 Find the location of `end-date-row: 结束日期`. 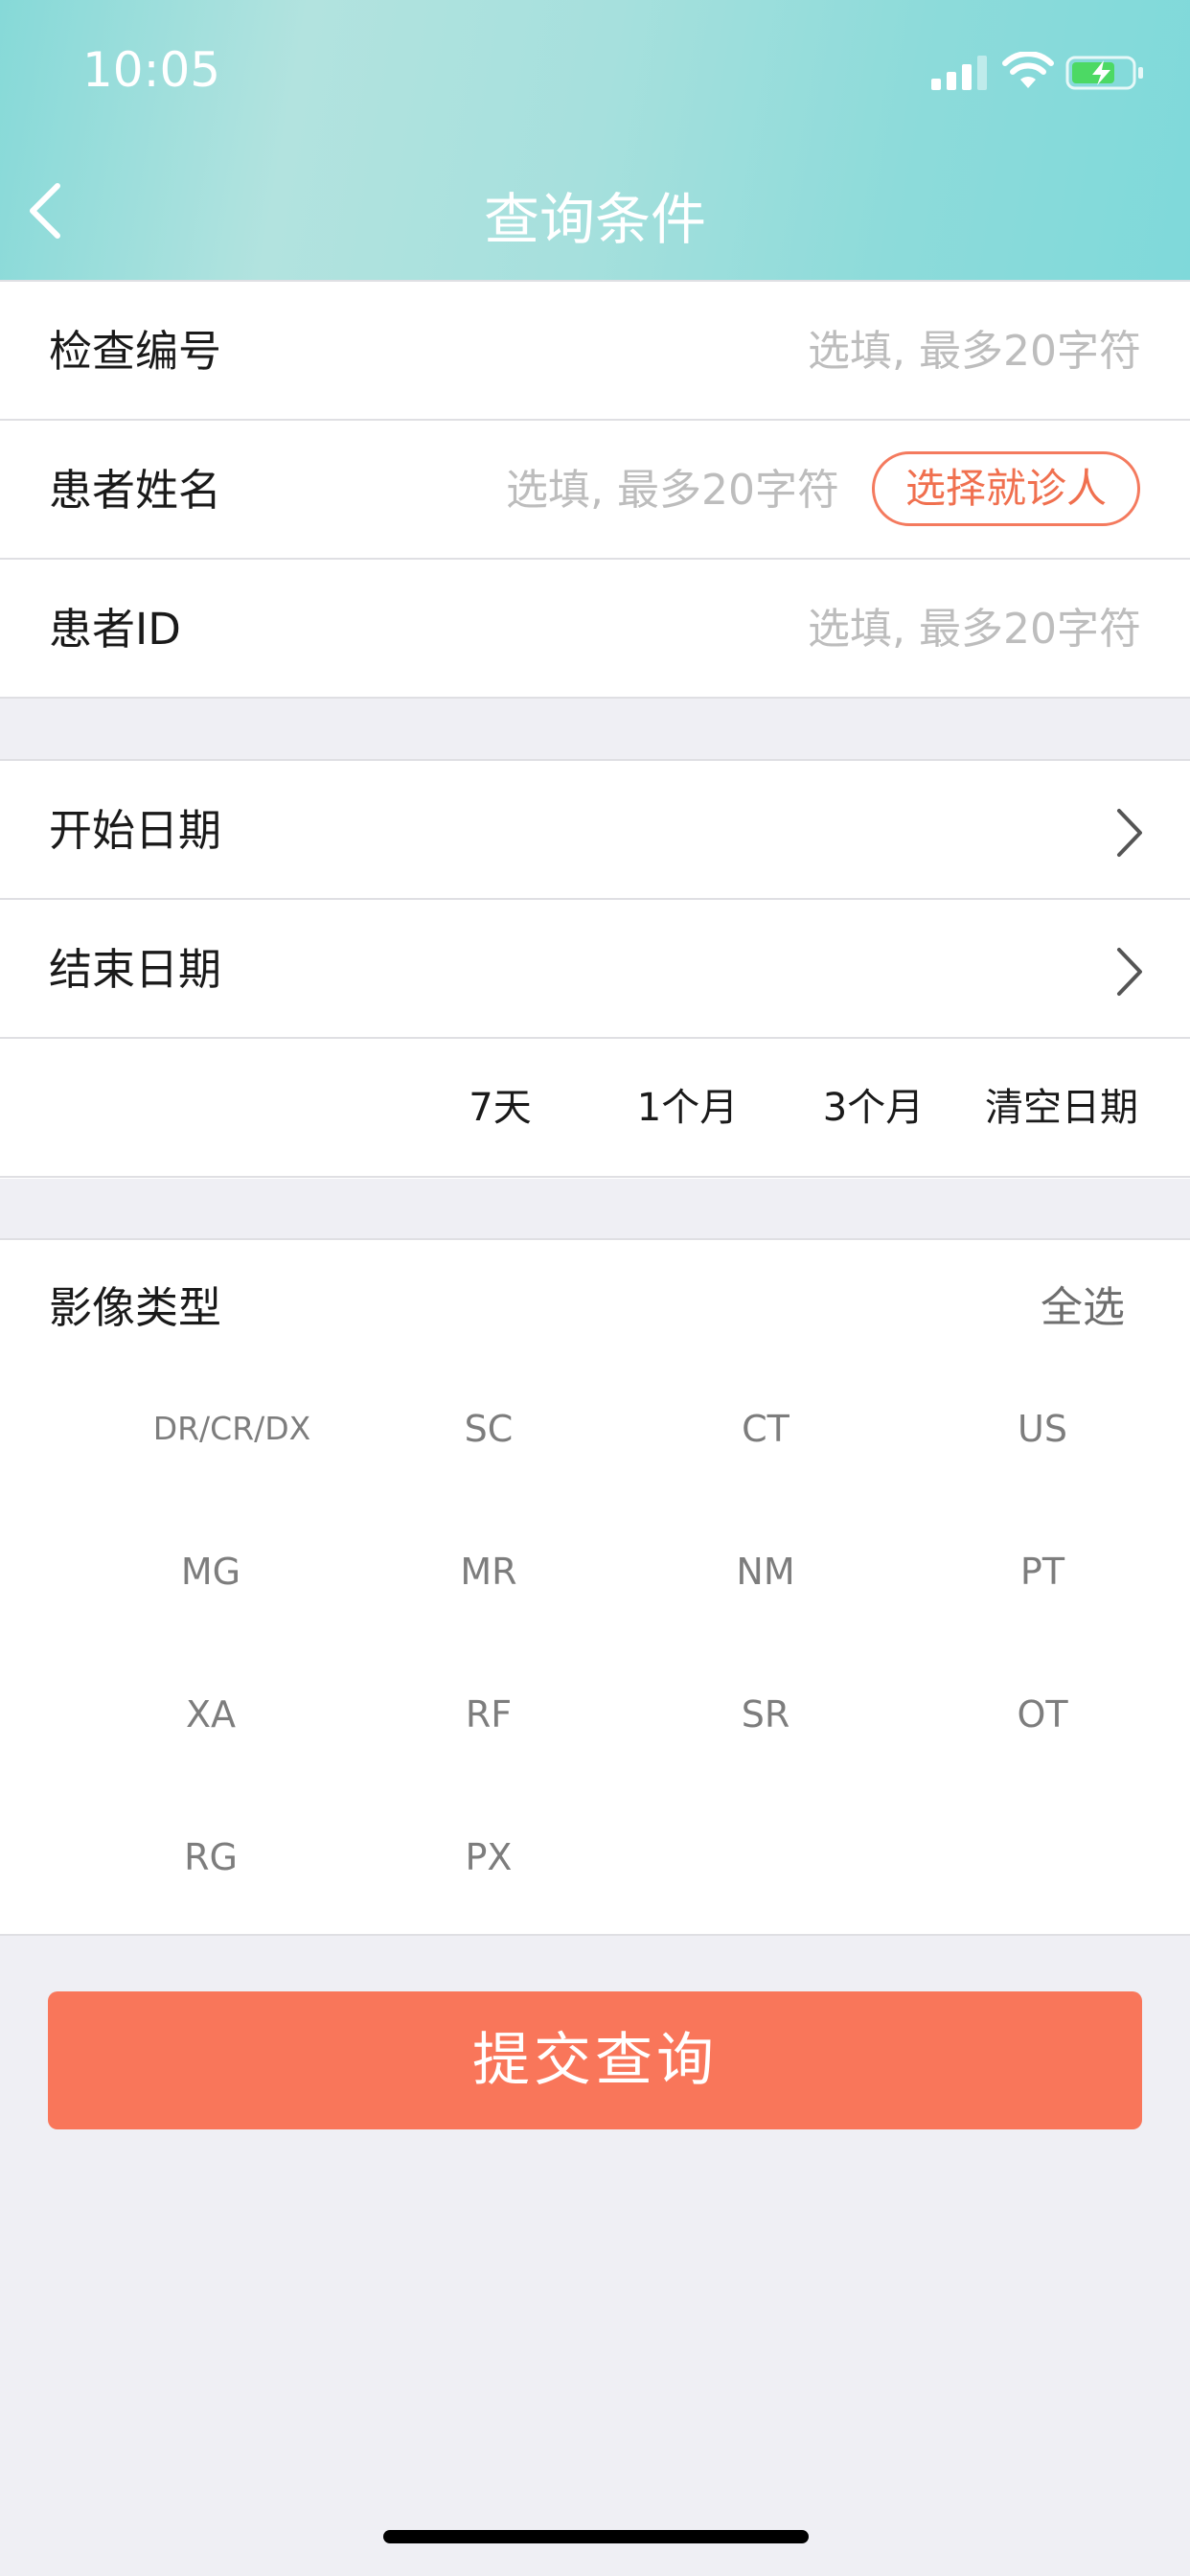

end-date-row: 结束日期 is located at coordinates (595, 969).